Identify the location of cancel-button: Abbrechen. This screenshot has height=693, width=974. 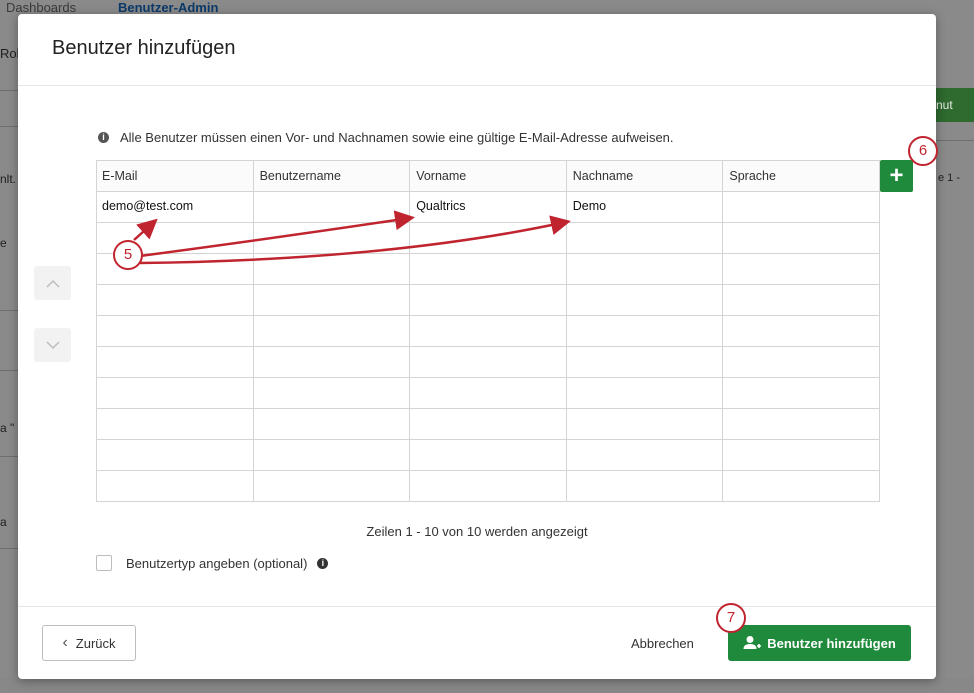
(662, 643).